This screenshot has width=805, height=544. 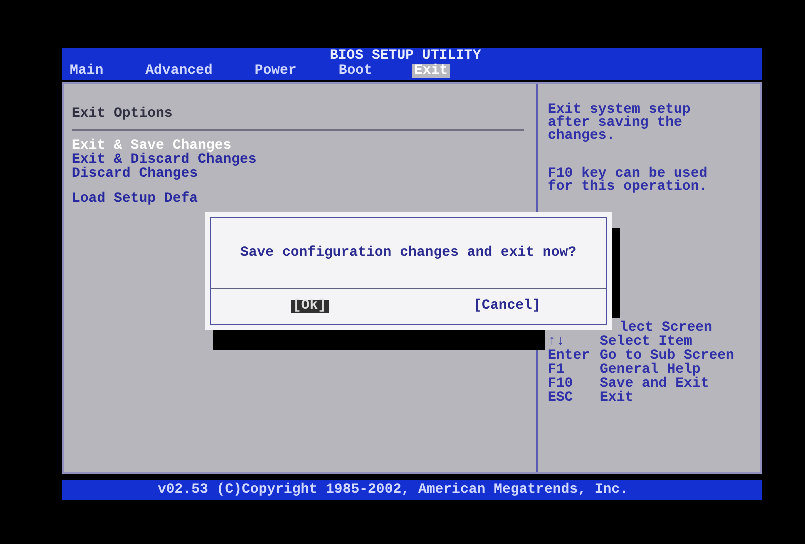 What do you see at coordinates (628, 181) in the screenshot?
I see `help-text: F10 key can be used for this operation.` at bounding box center [628, 181].